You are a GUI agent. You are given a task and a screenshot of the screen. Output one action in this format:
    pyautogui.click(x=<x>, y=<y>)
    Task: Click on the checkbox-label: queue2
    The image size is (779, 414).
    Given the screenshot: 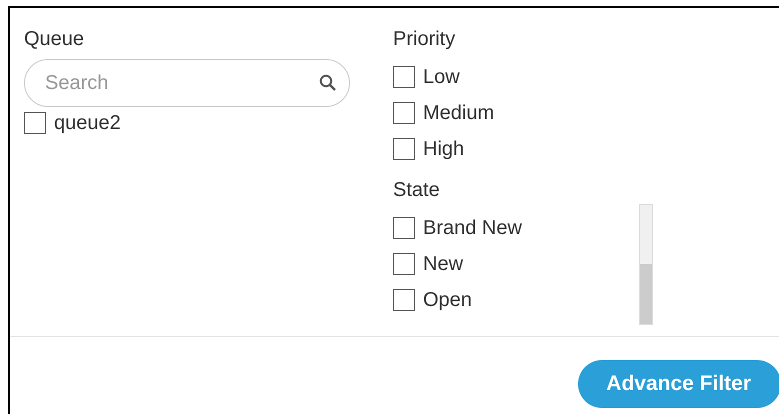 What is the action you would take?
    pyautogui.click(x=87, y=123)
    